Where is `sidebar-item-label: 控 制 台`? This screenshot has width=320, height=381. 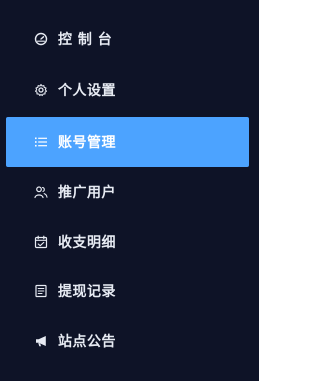 sidebar-item-label: 控 制 台 is located at coordinates (85, 40).